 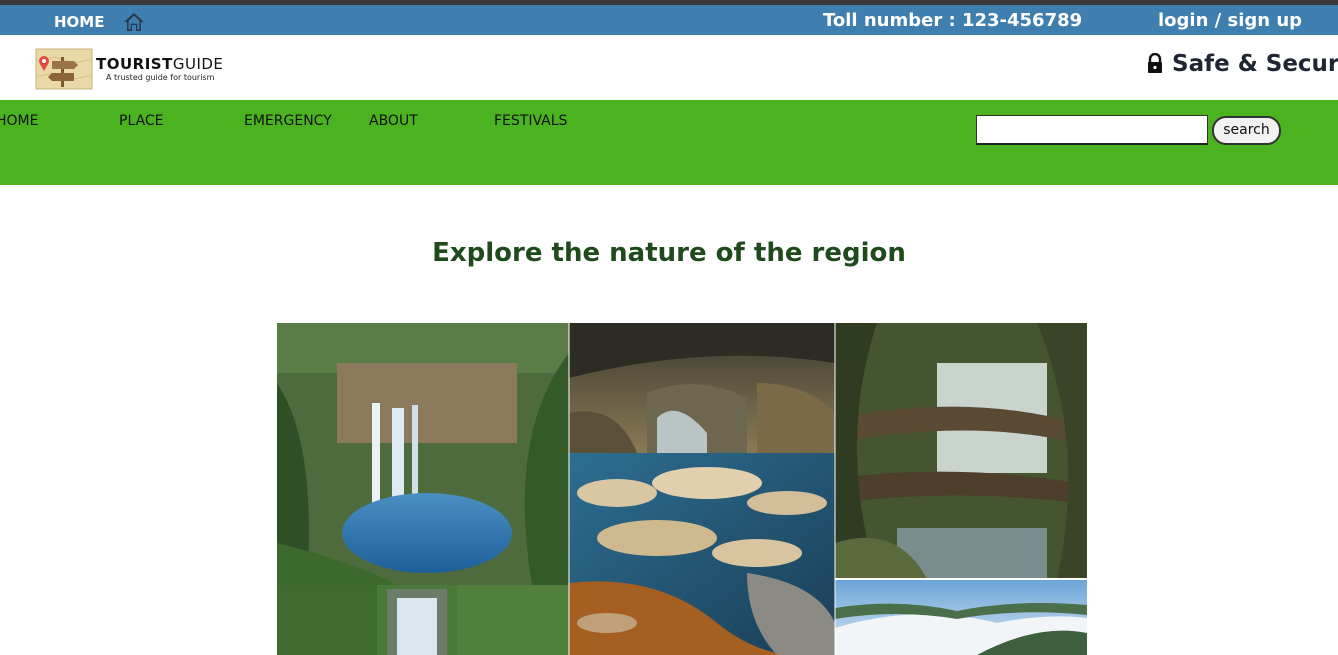 I want to click on top-home-link: HOME, so click(x=79, y=22).